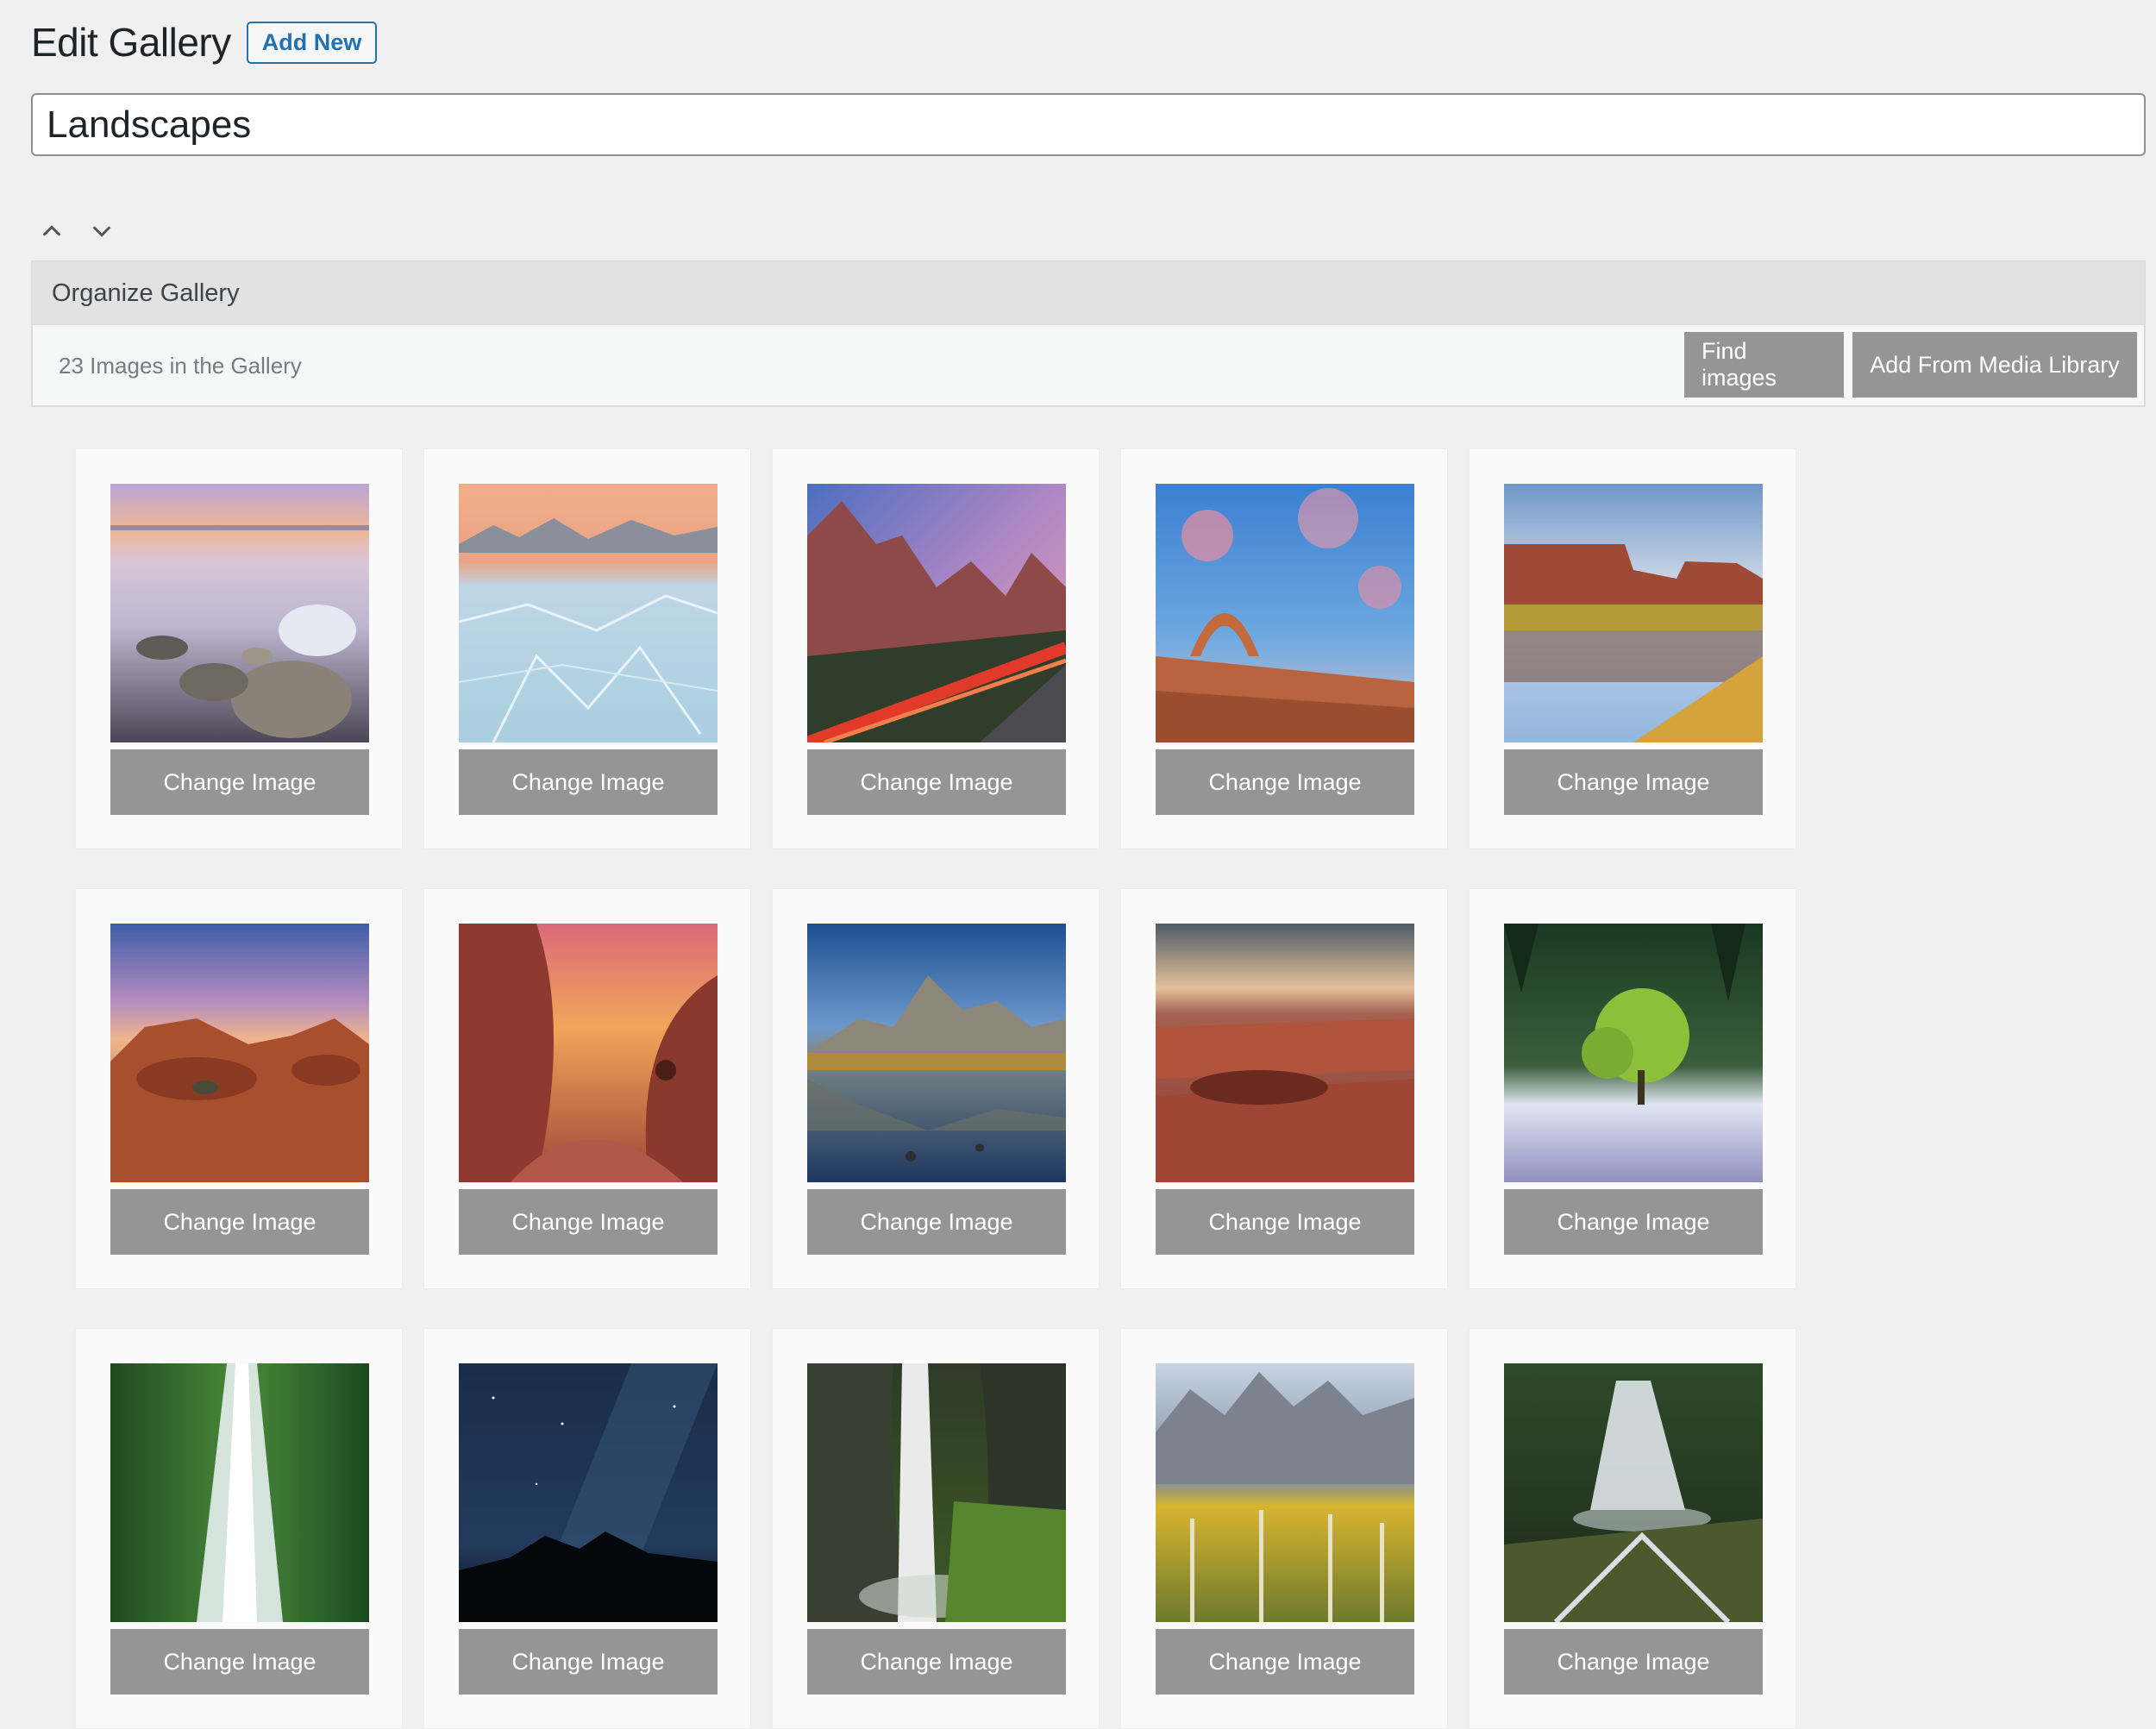 The height and width of the screenshot is (1729, 2156). Describe the element at coordinates (146, 293) in the screenshot. I see `panel-title: Organize Gallery` at that location.